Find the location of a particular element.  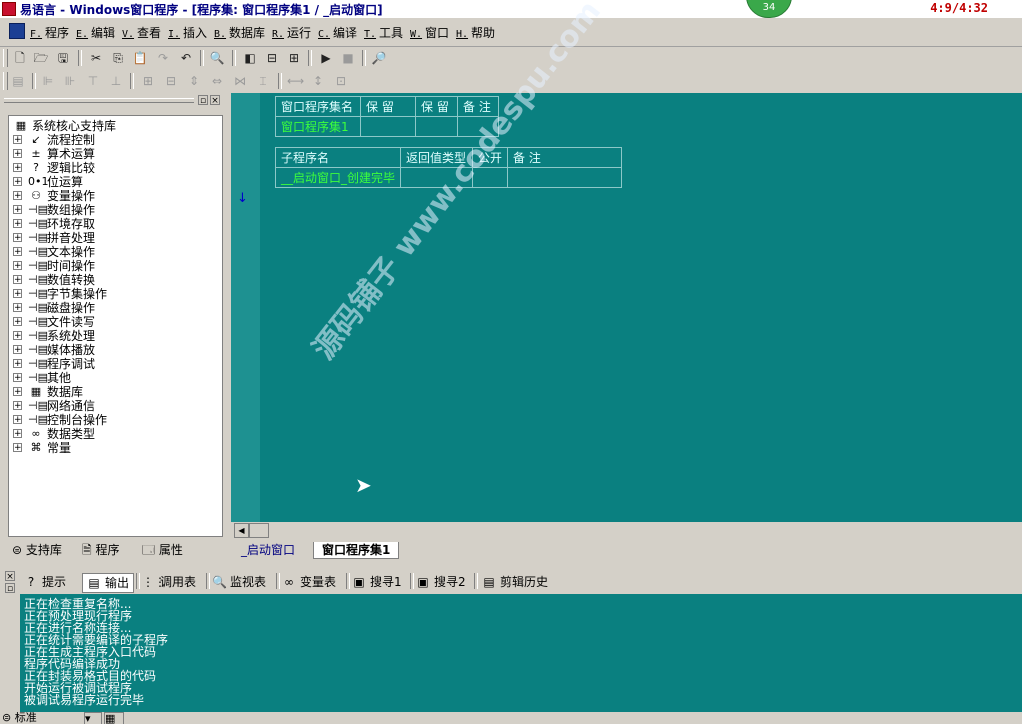

tree-item: + ⊣▤字节集操作 is located at coordinates (60, 293).